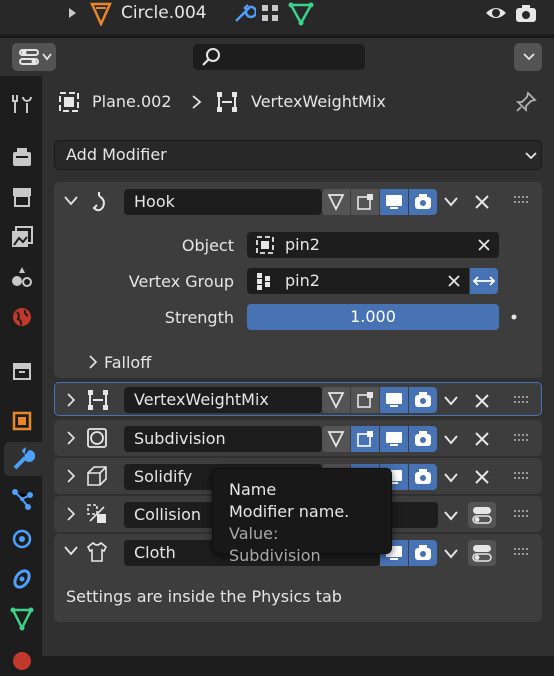  What do you see at coordinates (116, 154) in the screenshot?
I see `add-modifier-label: Add Modifier` at bounding box center [116, 154].